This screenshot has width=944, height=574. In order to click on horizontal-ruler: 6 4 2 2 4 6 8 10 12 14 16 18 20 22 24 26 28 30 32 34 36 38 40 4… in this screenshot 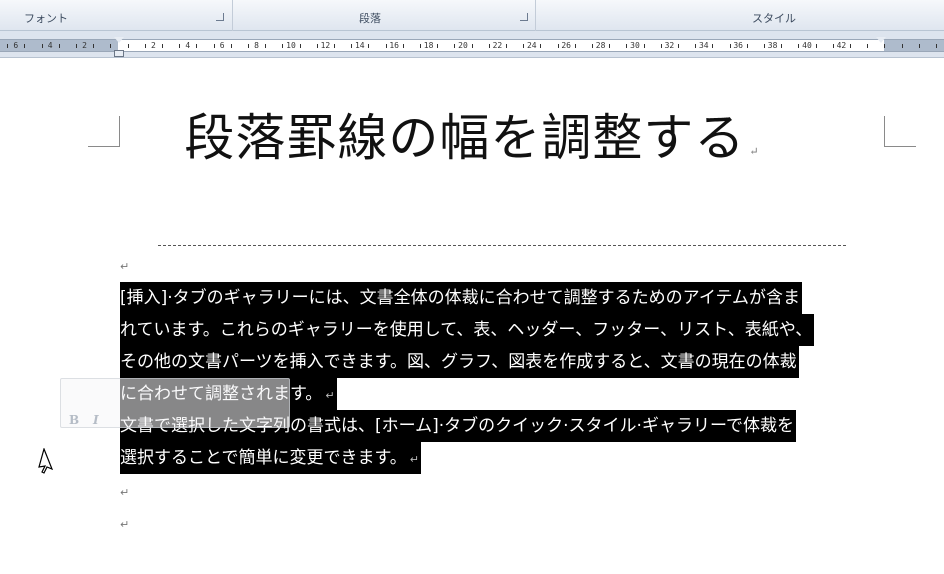, I will do `click(472, 44)`.